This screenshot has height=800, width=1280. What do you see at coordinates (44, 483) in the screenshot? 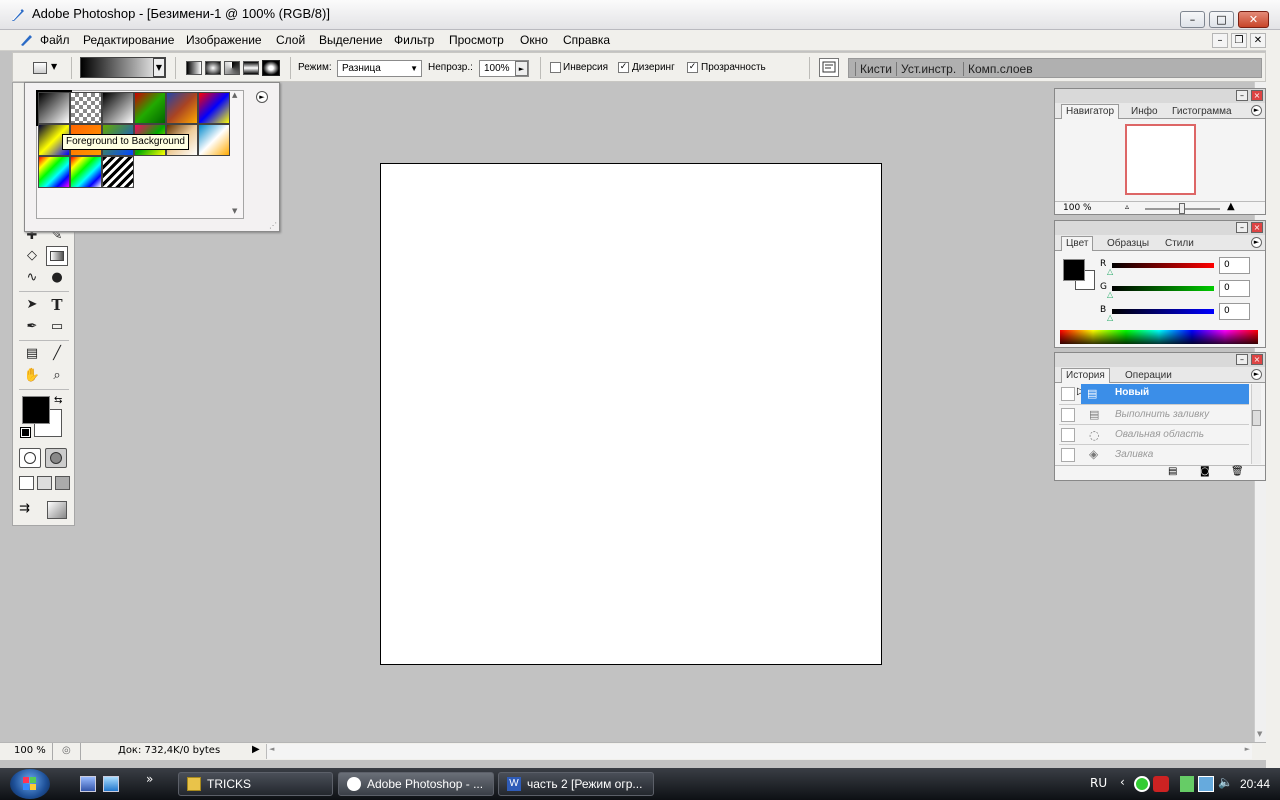
I see `screen-mode-full-menu-icon` at bounding box center [44, 483].